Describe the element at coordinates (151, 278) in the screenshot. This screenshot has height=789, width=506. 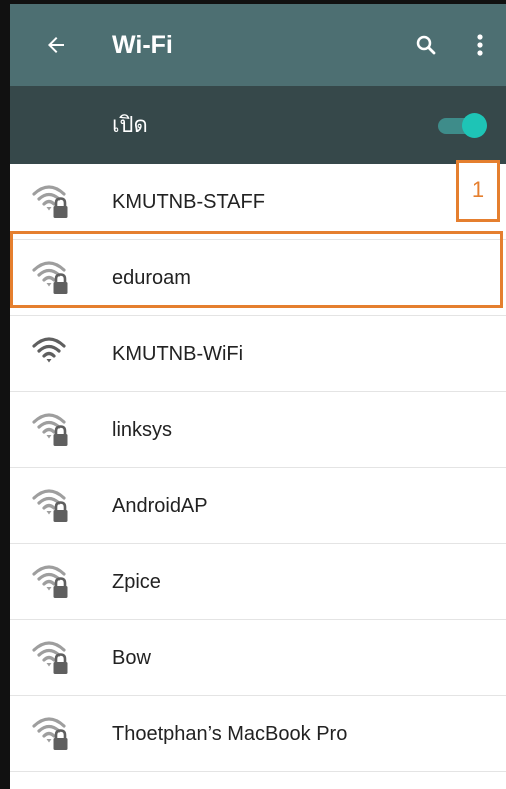
I see `network-name: eduroam` at that location.